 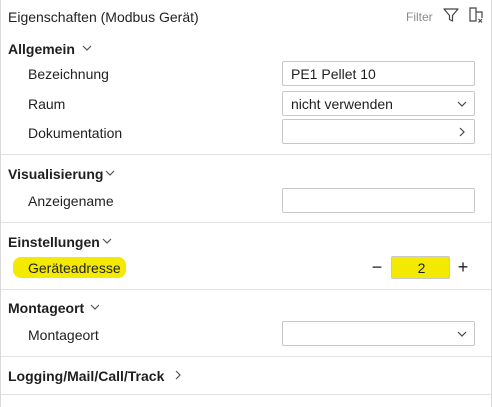 I want to click on label-raum: Raum, so click(x=47, y=104).